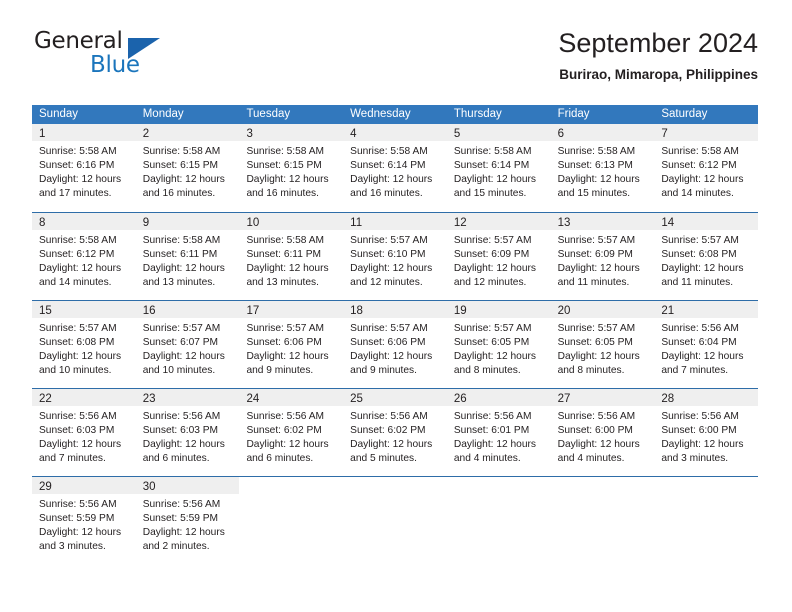  What do you see at coordinates (560, 134) in the screenshot?
I see `day-number: 6` at bounding box center [560, 134].